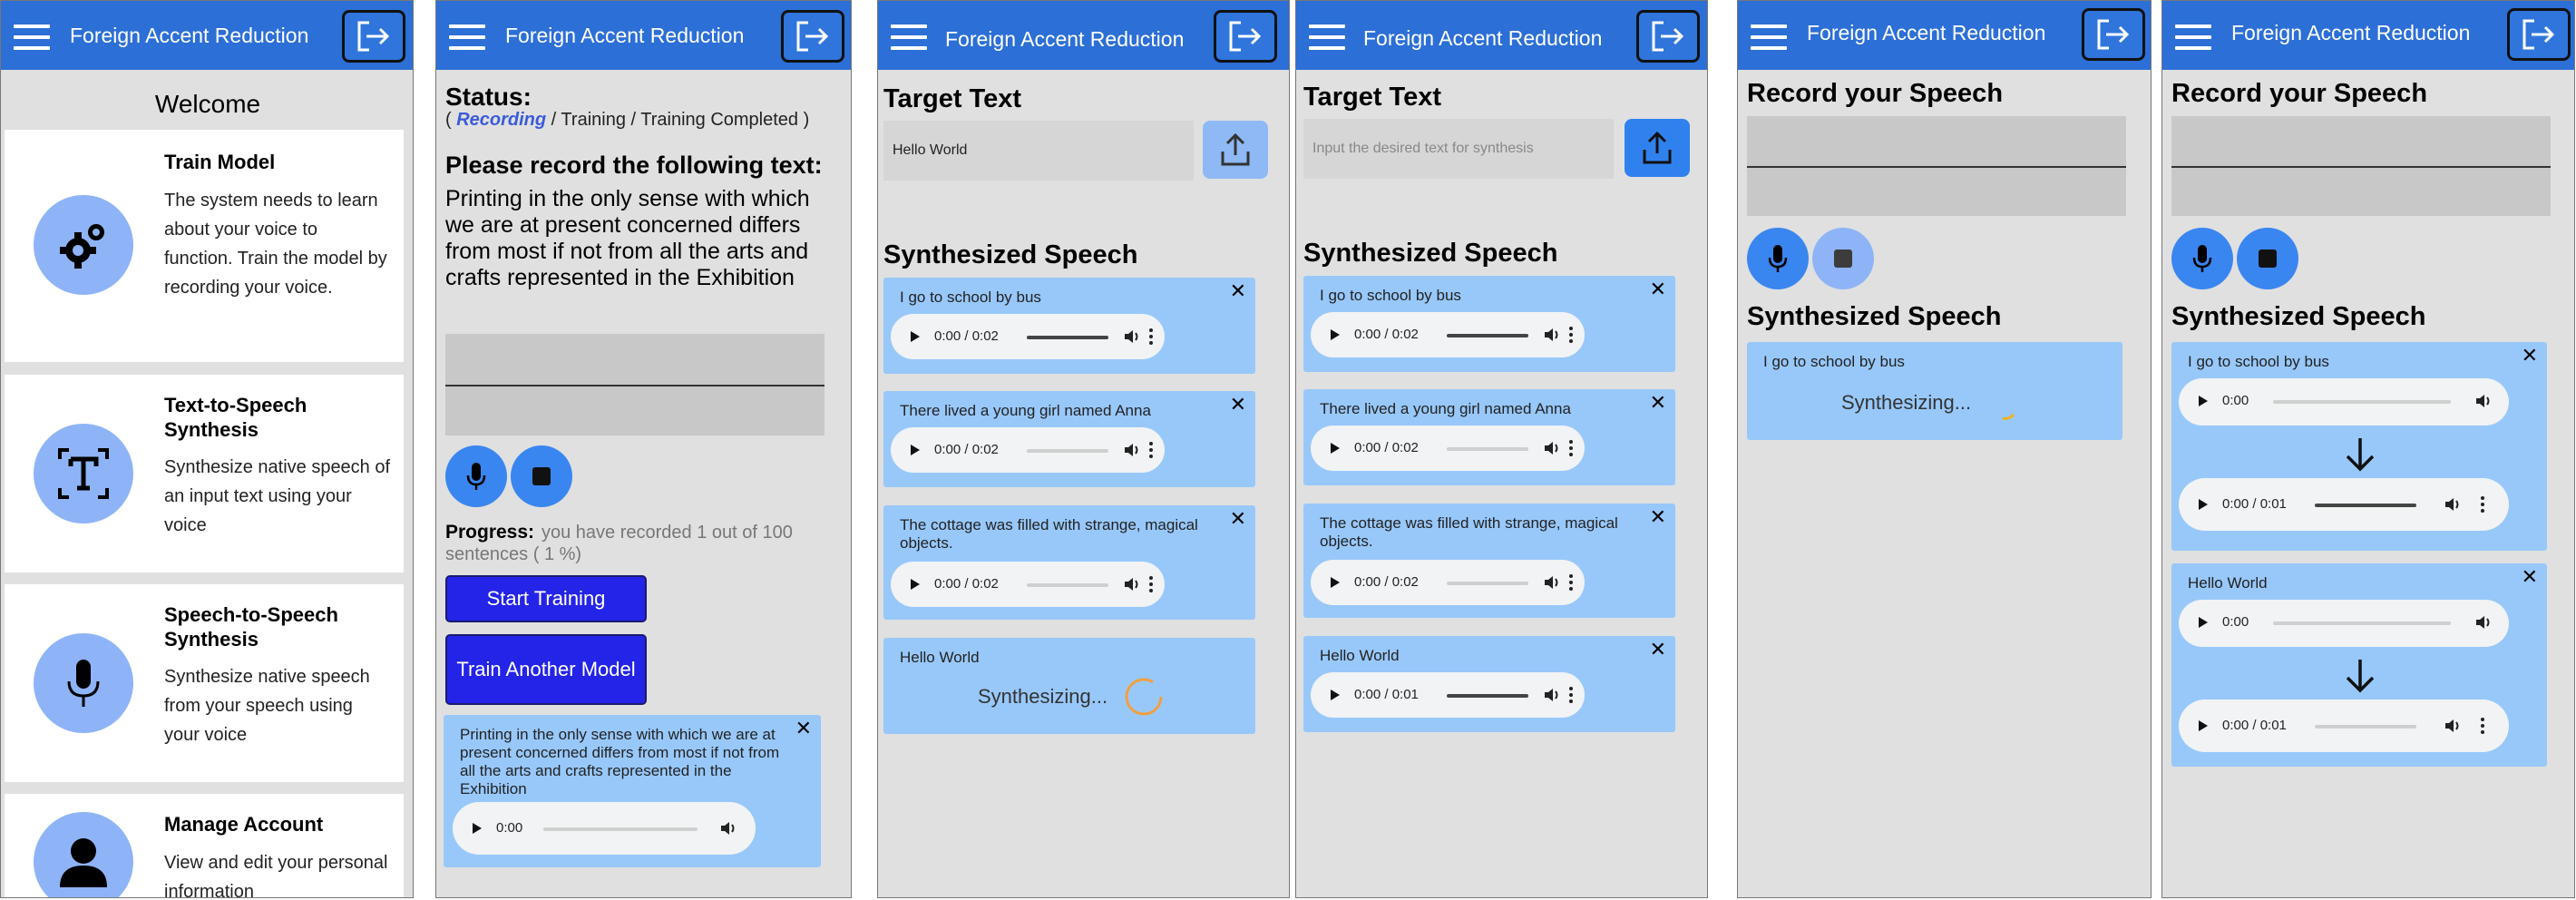  Describe the element at coordinates (2008, 416) in the screenshot. I see `loading-spinner-icon` at that location.